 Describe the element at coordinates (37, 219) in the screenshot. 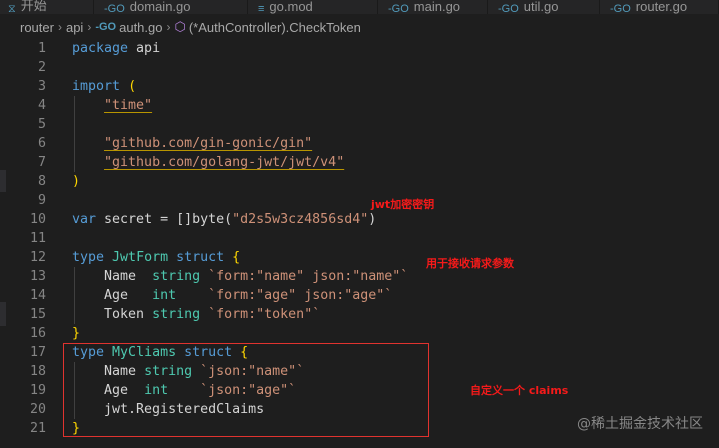

I see `line-number: 10` at that location.